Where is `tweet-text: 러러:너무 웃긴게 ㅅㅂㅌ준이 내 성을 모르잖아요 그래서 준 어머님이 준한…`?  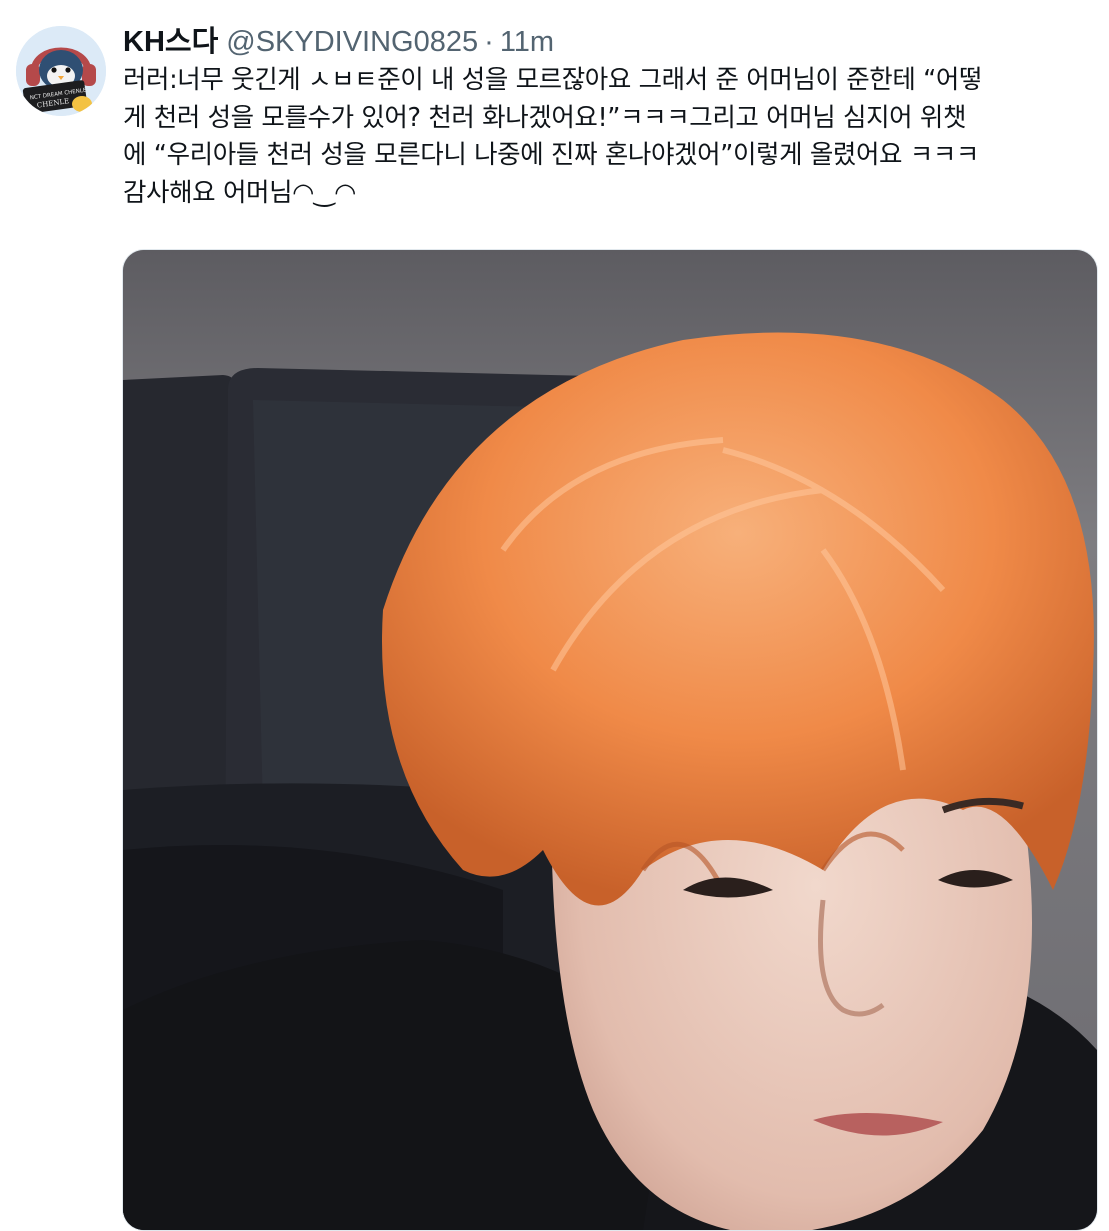 tweet-text: 러러:너무 웃긴게 ㅅㅂㅌ준이 내 성을 모르잖아요 그래서 준 어머님이 준한… is located at coordinates (610, 137).